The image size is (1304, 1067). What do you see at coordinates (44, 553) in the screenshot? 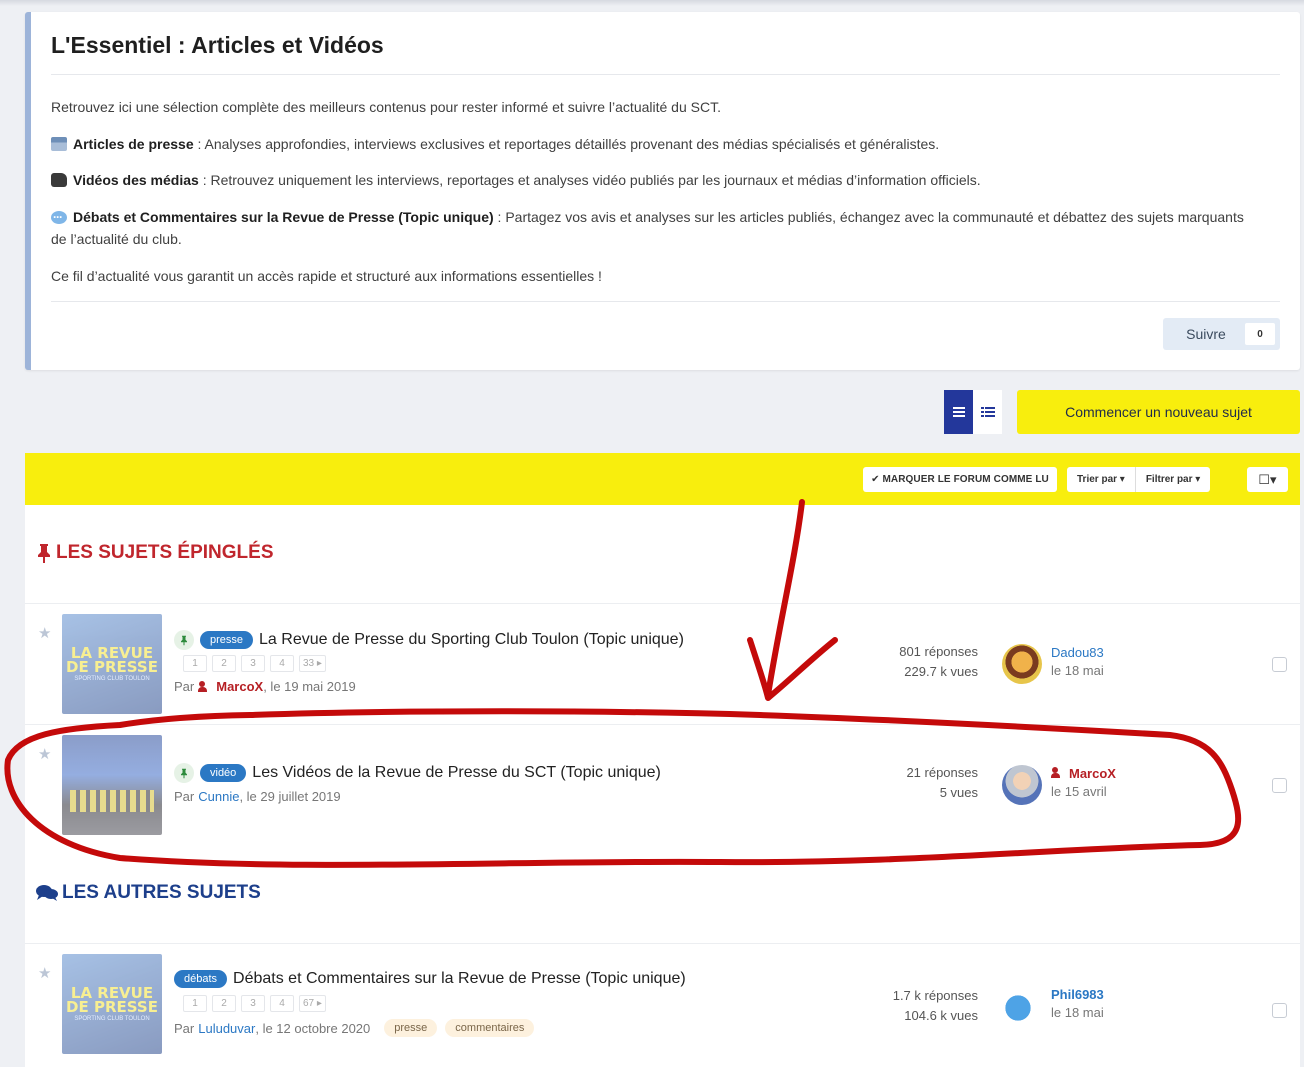
I see `pin-icon` at bounding box center [44, 553].